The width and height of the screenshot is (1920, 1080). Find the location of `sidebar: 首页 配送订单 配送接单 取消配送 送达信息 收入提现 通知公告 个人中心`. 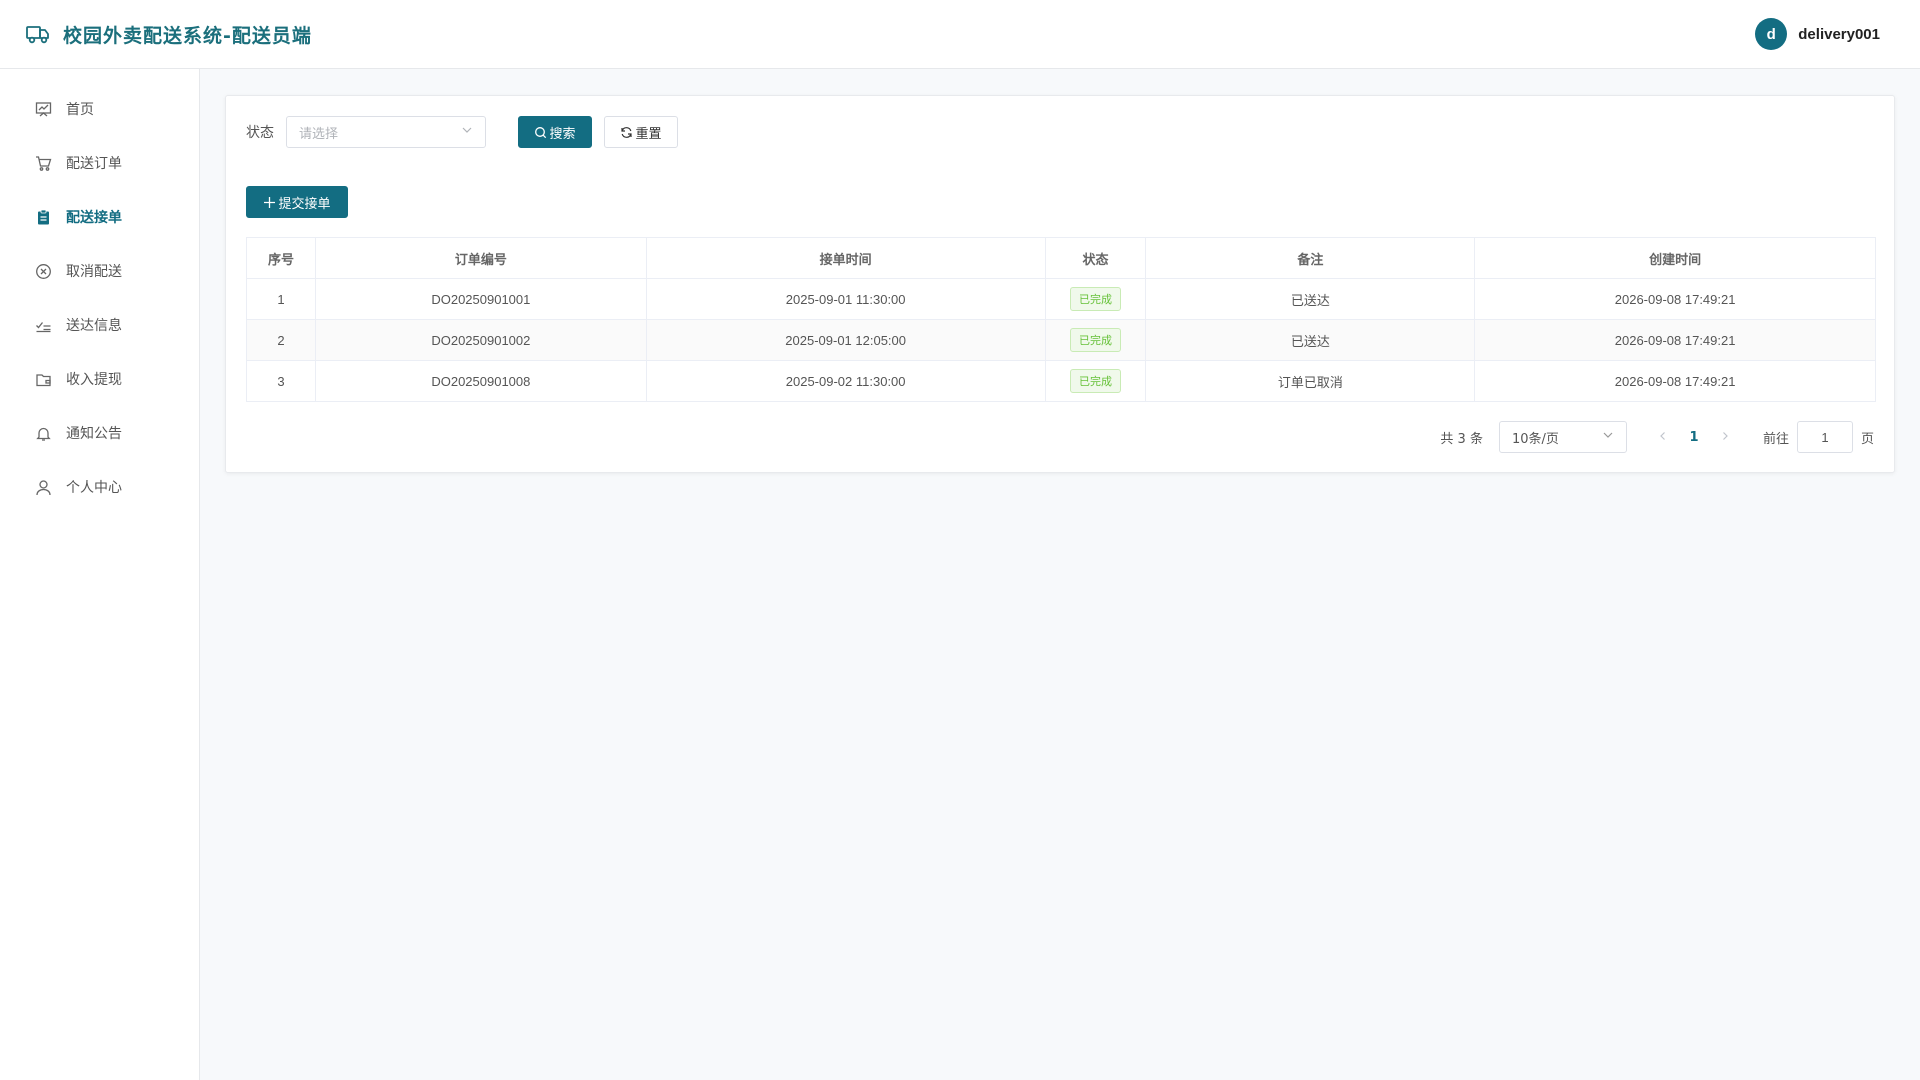

sidebar: 首页 配送订单 配送接单 取消配送 送达信息 收入提现 通知公告 个人中心 is located at coordinates (100, 574).